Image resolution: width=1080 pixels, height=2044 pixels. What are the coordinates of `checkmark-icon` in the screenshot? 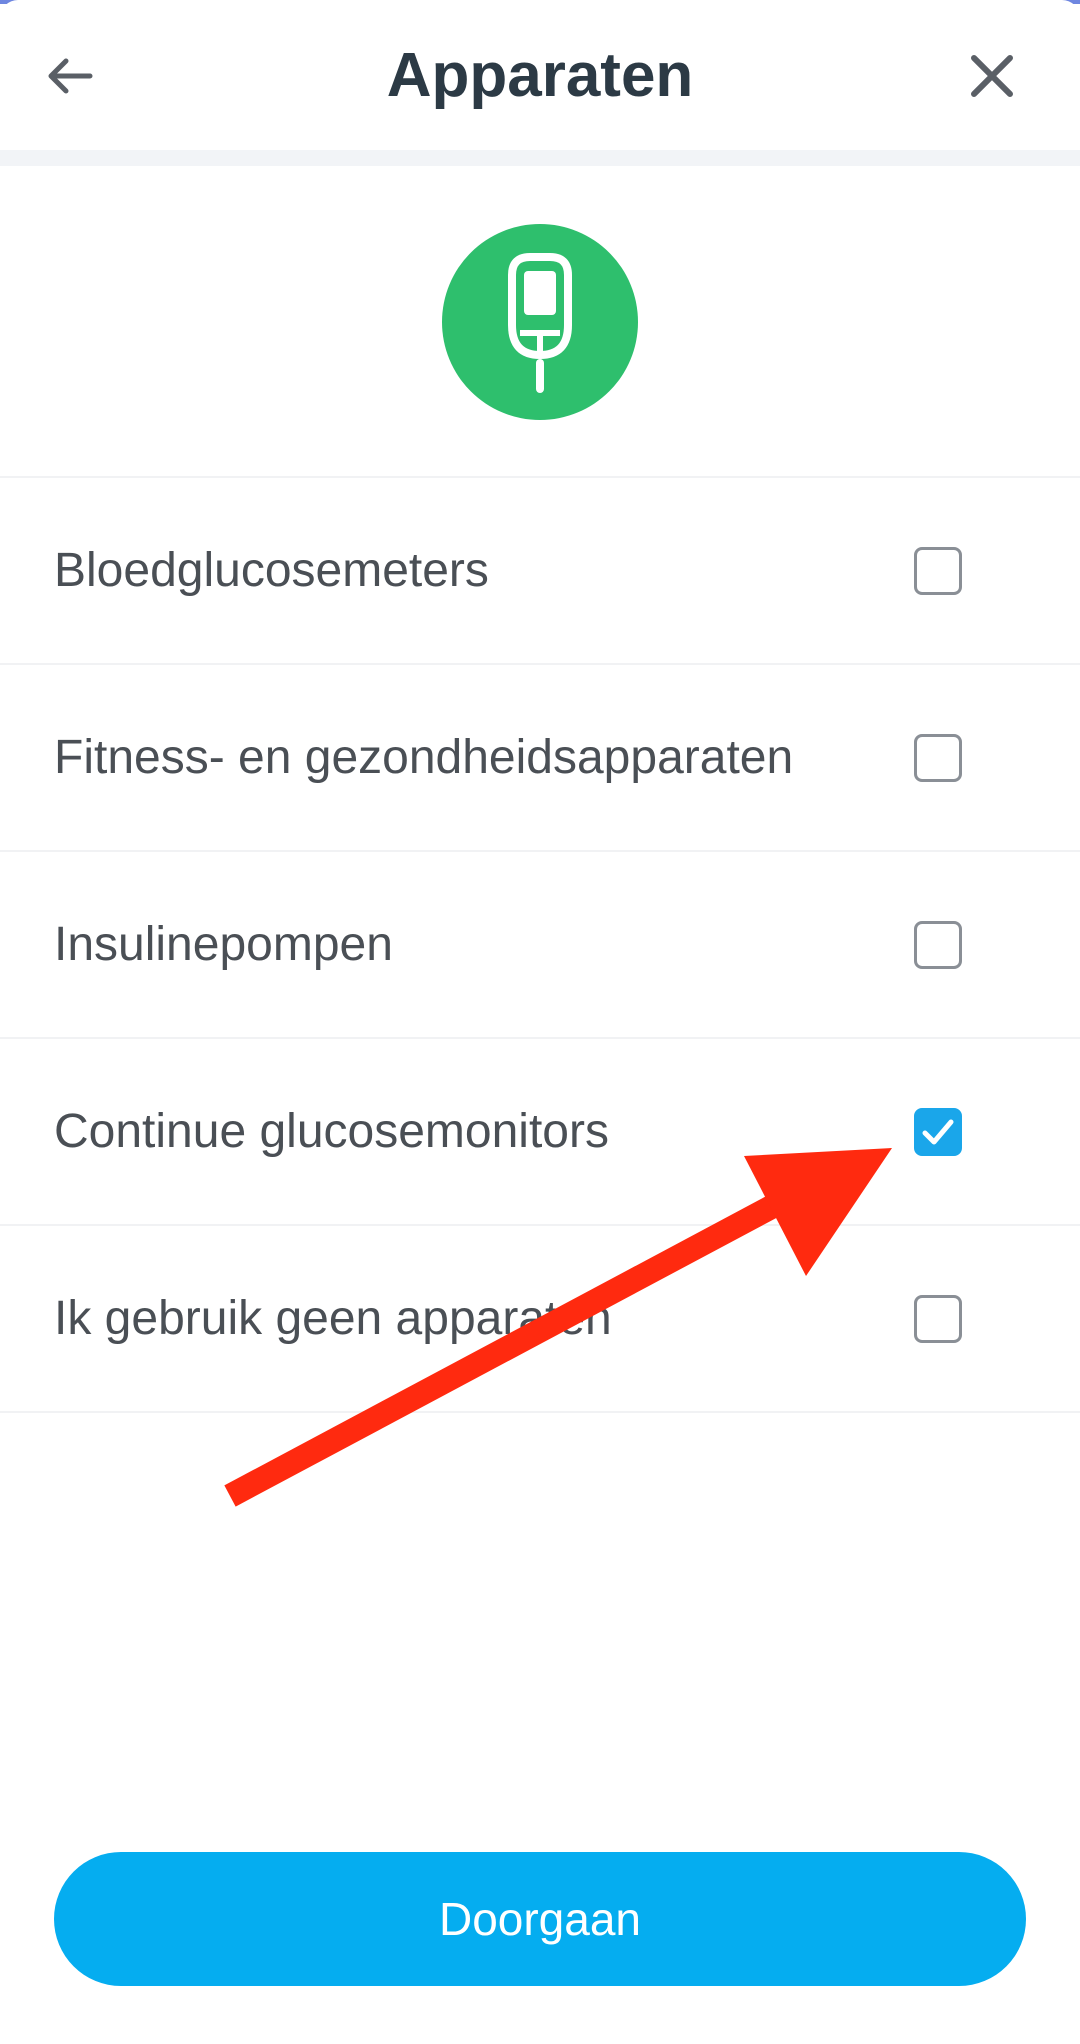 It's located at (938, 1131).